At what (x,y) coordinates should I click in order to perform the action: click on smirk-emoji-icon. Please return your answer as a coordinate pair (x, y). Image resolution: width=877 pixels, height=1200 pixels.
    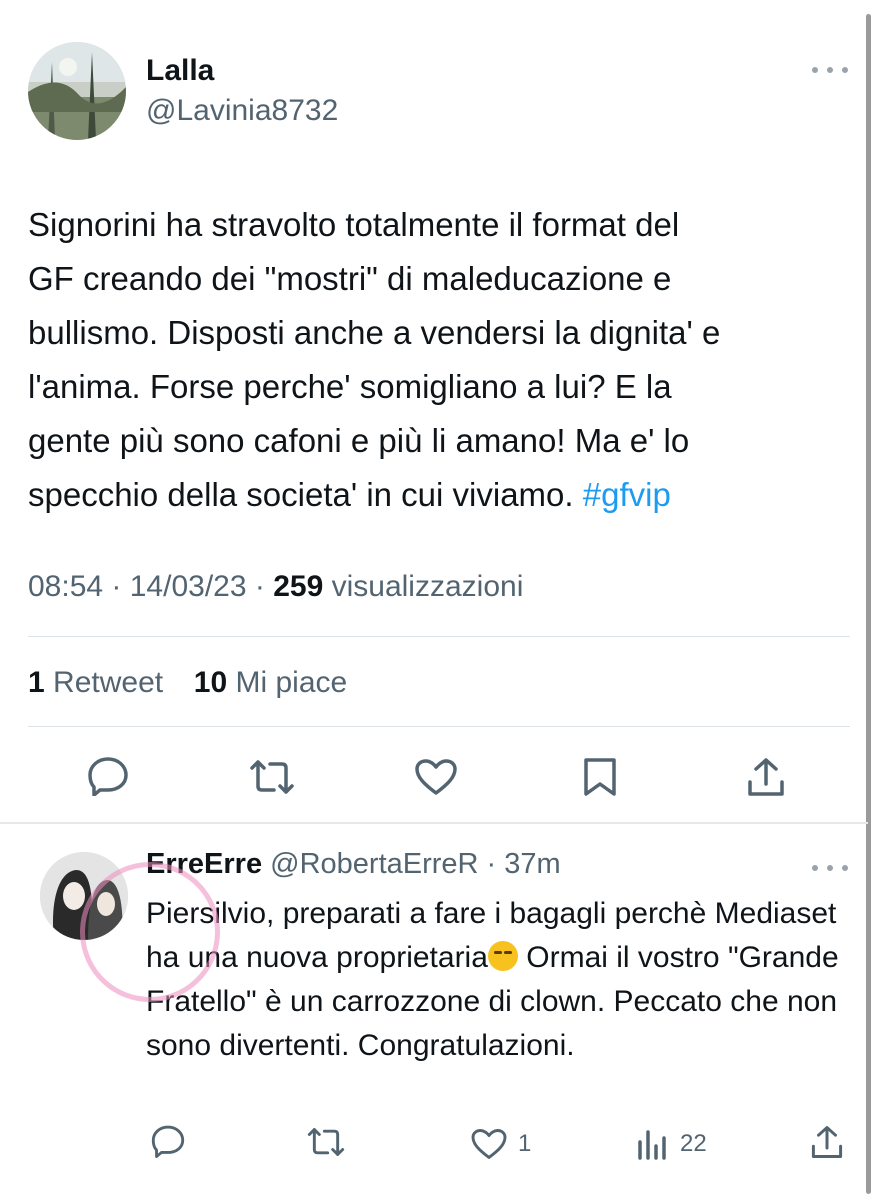
    Looking at the image, I should click on (502, 956).